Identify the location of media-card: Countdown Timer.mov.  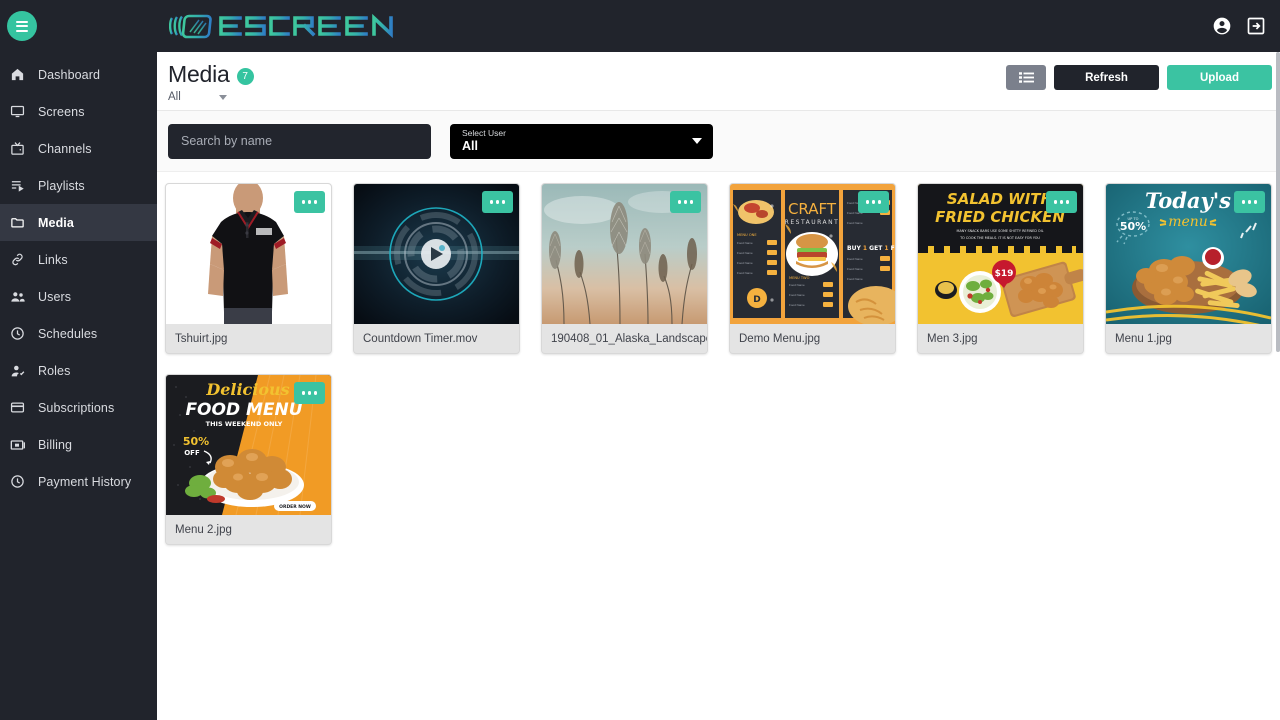
(436, 268).